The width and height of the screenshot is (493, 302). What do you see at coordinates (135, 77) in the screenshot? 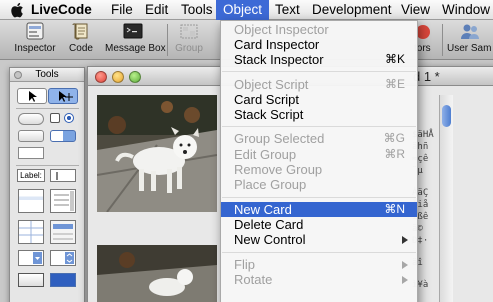
I see `window-zoom-icon` at bounding box center [135, 77].